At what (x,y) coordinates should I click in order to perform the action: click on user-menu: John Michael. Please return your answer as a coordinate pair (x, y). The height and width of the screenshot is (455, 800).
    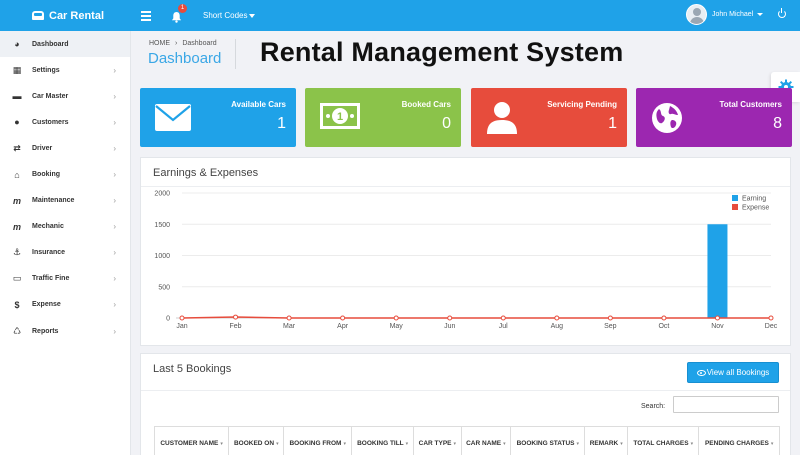
    Looking at the image, I should click on (725, 14).